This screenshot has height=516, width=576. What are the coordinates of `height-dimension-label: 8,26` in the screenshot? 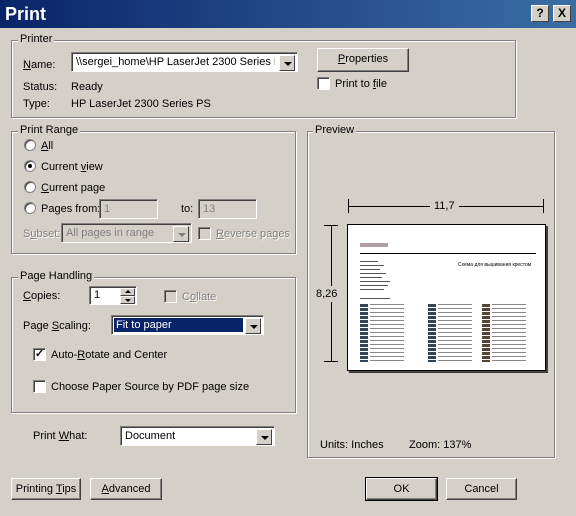 It's located at (327, 294).